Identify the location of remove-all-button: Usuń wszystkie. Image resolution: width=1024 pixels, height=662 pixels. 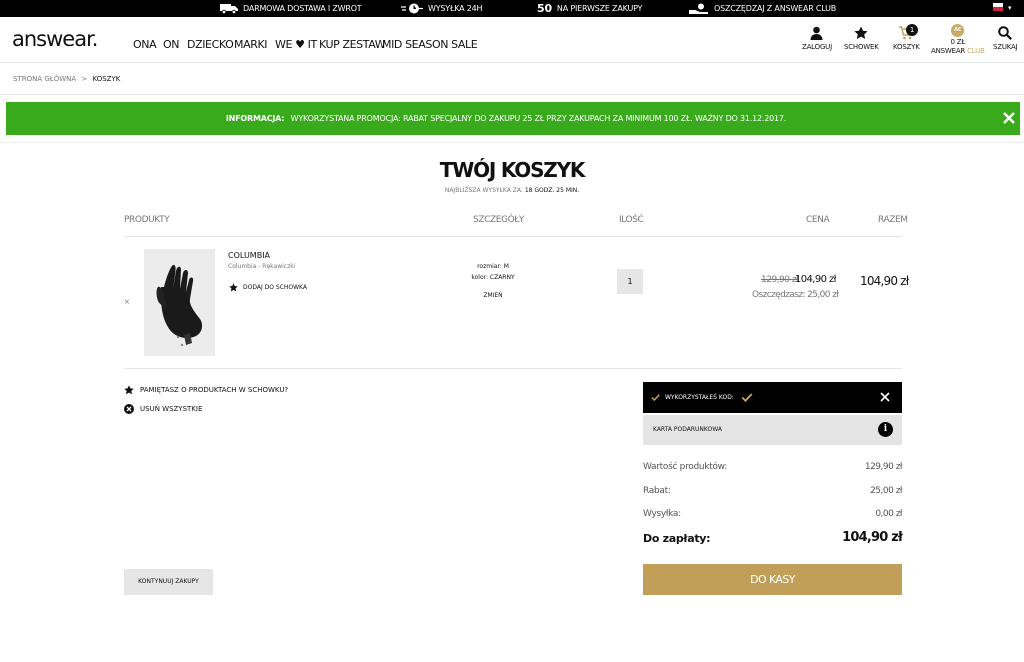
(163, 409).